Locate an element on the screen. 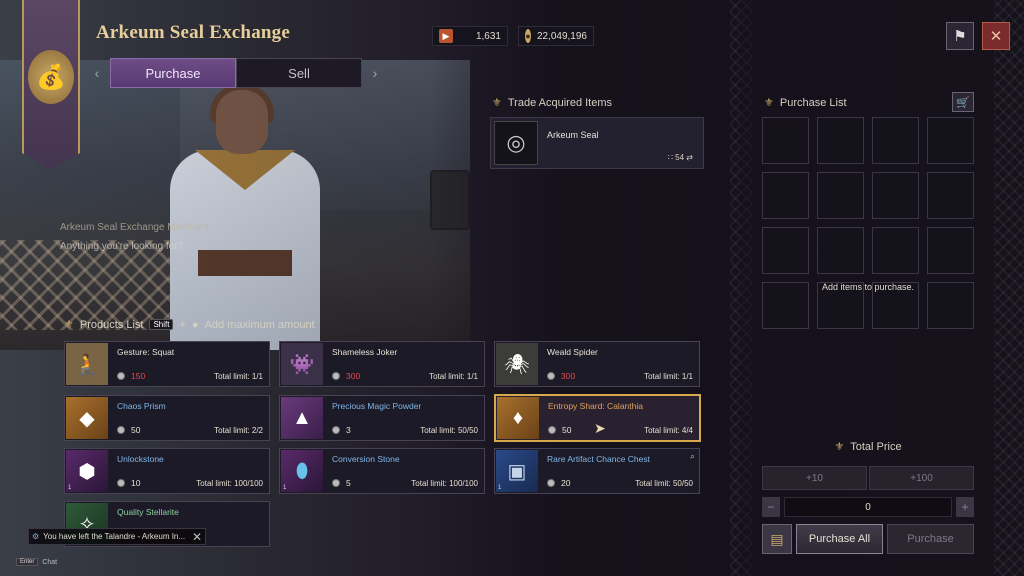 The height and width of the screenshot is (576, 1024). quantity-stepper: − 0 + is located at coordinates (868, 507).